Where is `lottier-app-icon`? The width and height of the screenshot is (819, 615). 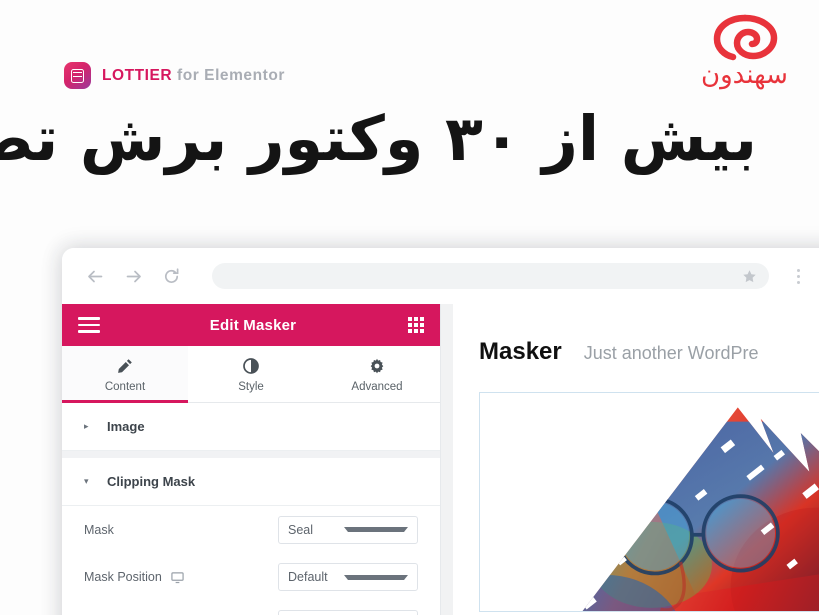
lottier-app-icon is located at coordinates (77, 75).